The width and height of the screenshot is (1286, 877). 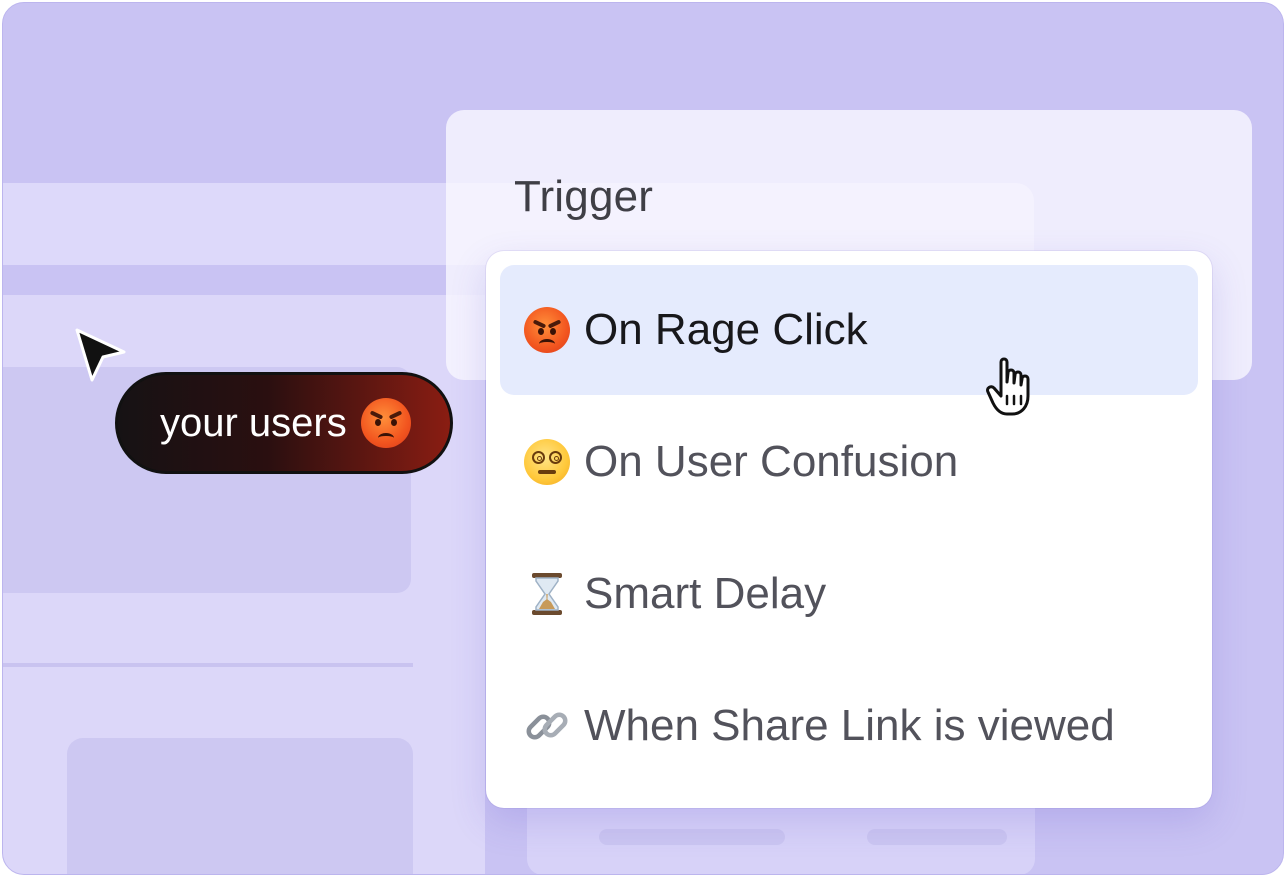 I want to click on dropdown-item-on-user-confusion: On User Confusion, so click(x=849, y=462).